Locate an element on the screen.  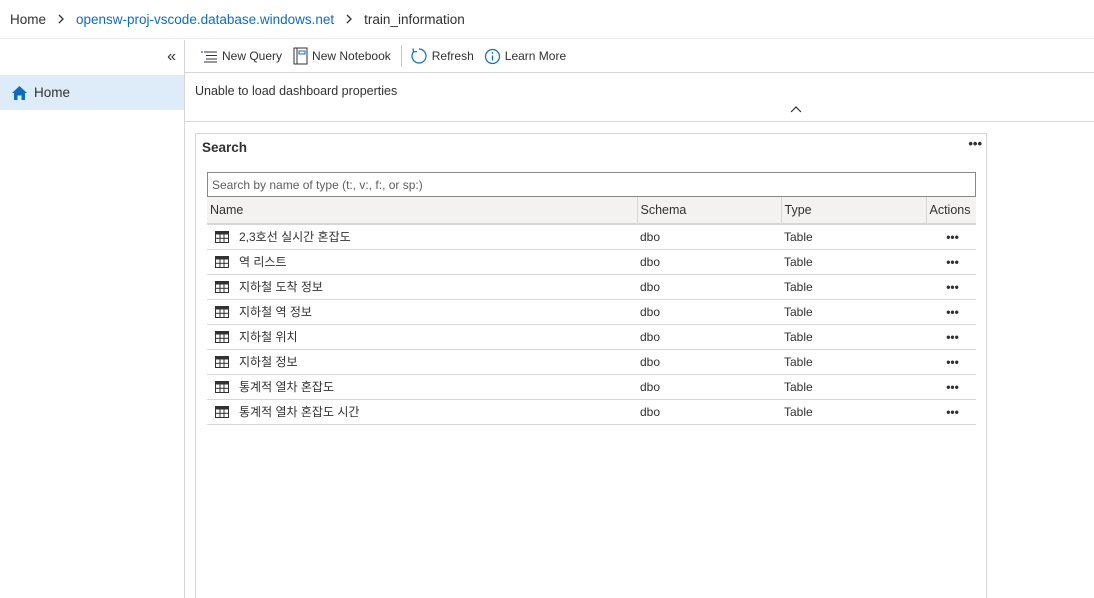
table-row: 지하철 위치 dbo Table ••• is located at coordinates (591, 337).